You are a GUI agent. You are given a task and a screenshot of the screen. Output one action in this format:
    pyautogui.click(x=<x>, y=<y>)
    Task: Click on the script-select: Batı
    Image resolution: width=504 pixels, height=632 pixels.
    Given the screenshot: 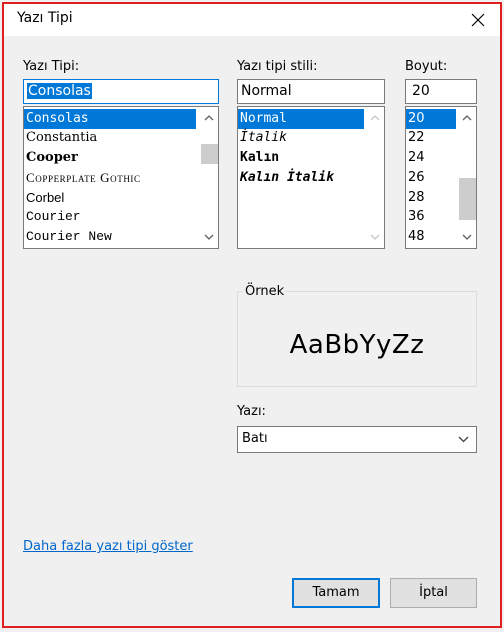 What is the action you would take?
    pyautogui.click(x=357, y=439)
    